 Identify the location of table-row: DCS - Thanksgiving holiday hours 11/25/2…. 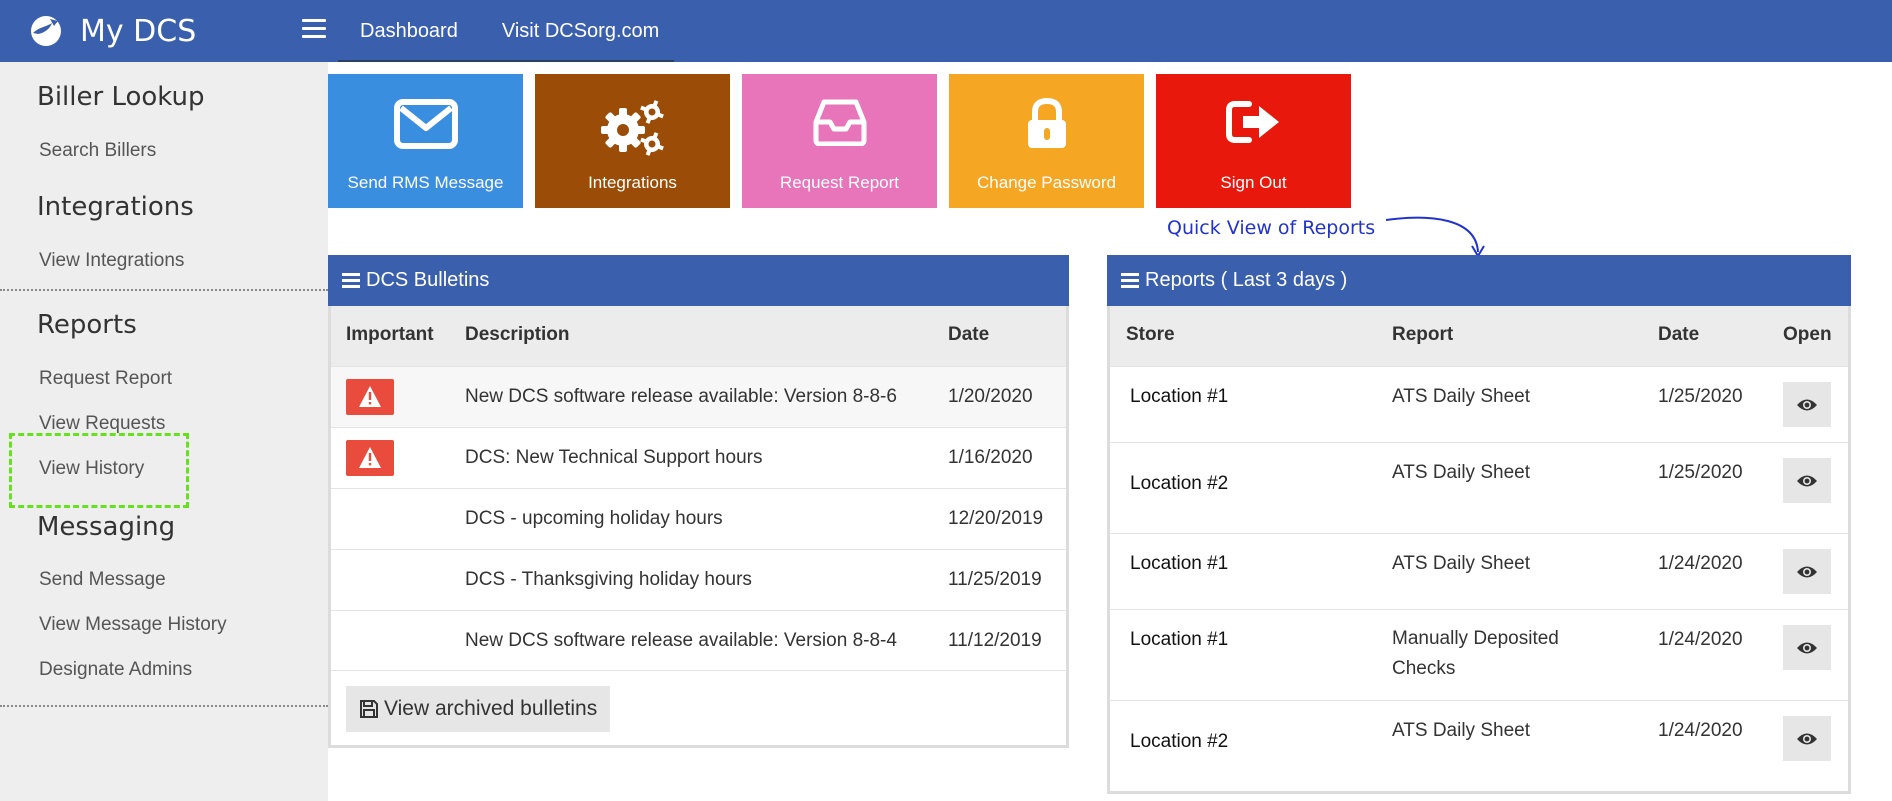
(698, 579).